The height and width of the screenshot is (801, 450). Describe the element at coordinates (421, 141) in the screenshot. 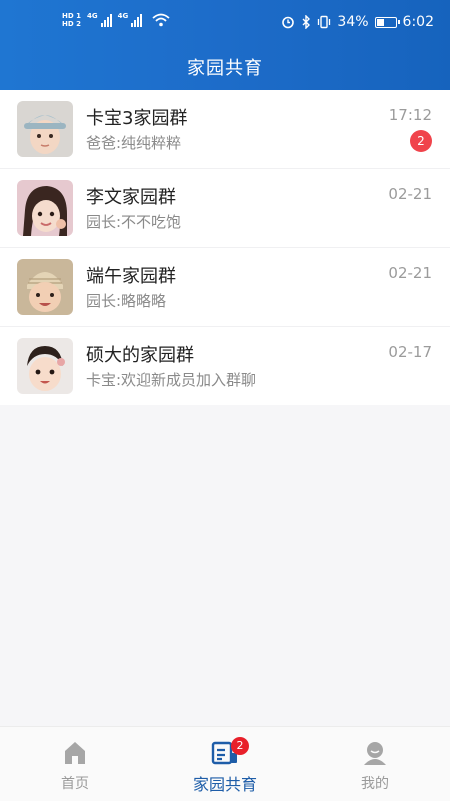

I see `unread-badge: 2` at that location.